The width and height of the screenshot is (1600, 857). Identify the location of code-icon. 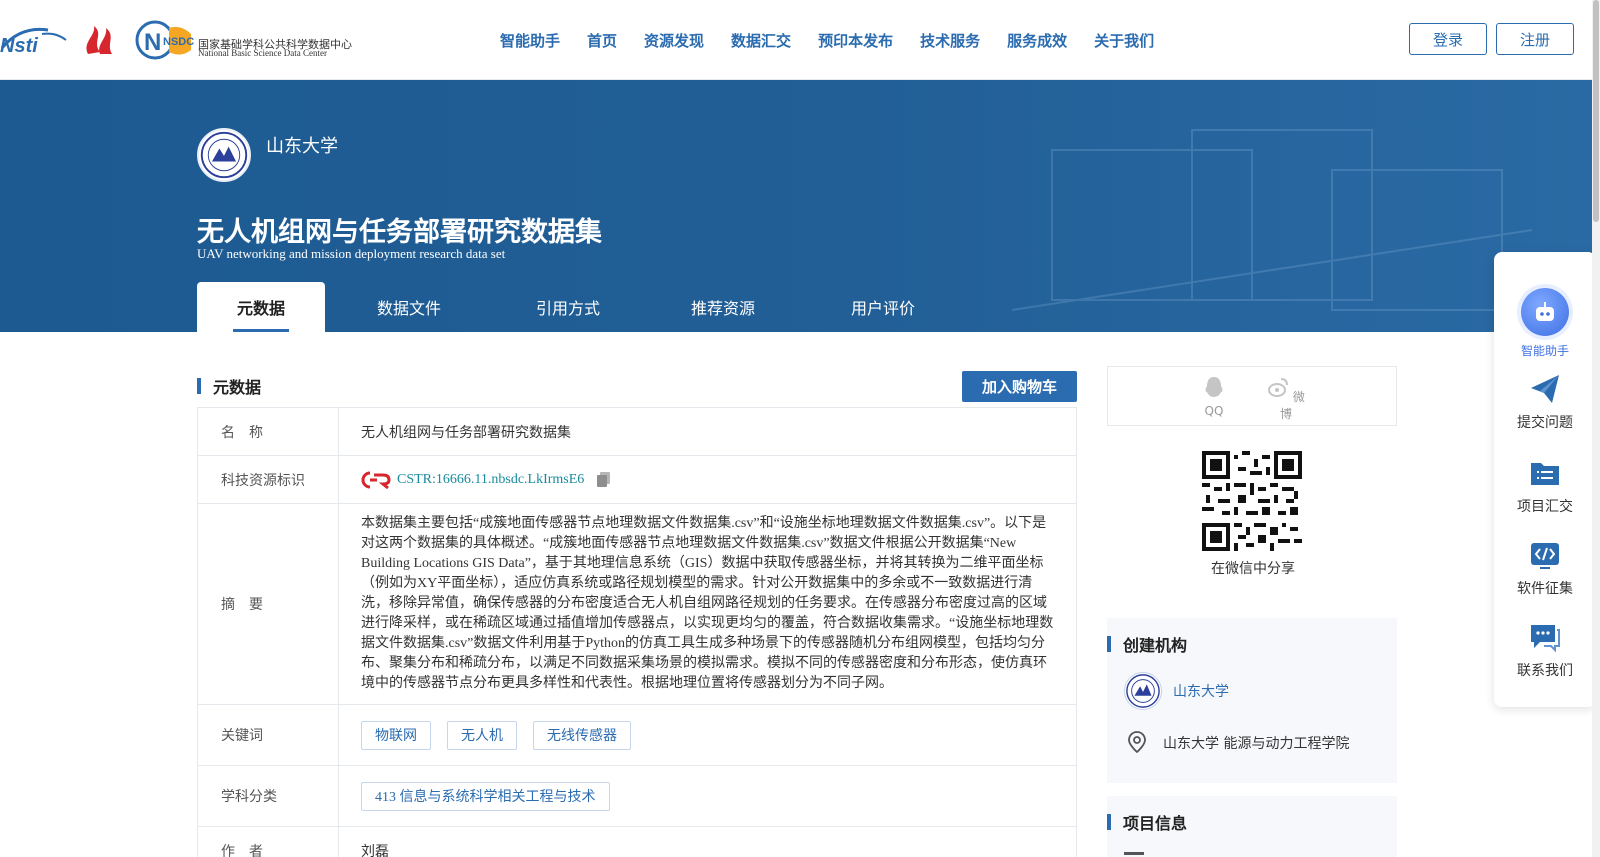
(1545, 556).